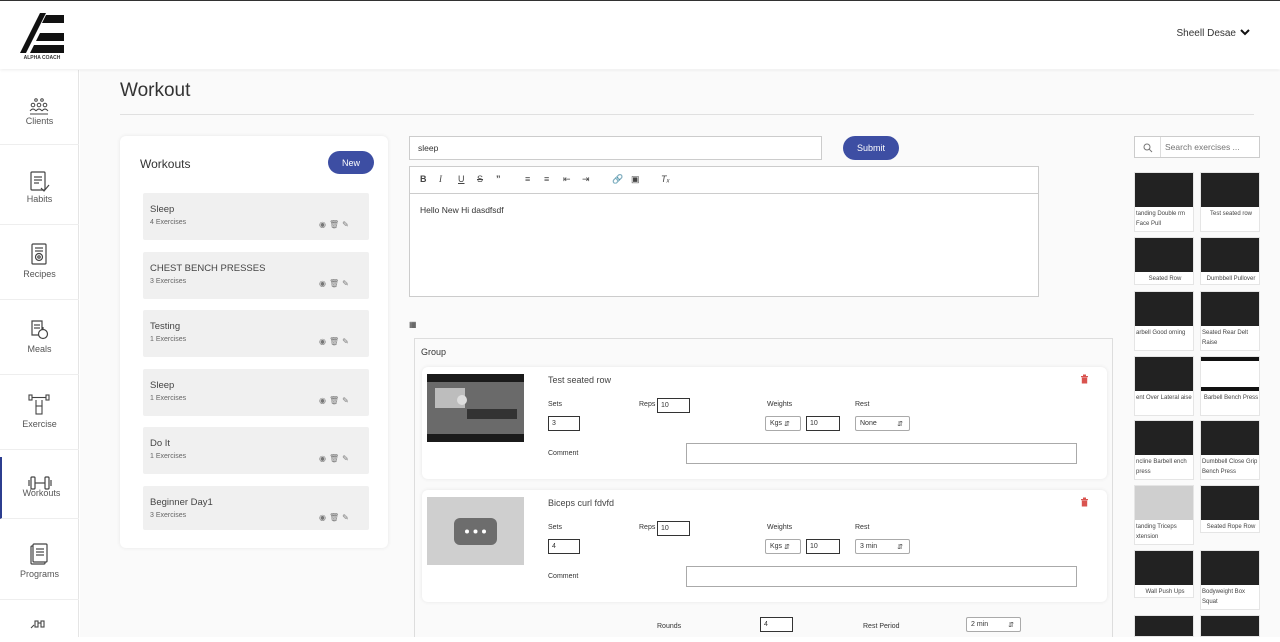 The height and width of the screenshot is (642, 1280). Describe the element at coordinates (39, 562) in the screenshot. I see `sidebar-item-programs: Programs` at that location.